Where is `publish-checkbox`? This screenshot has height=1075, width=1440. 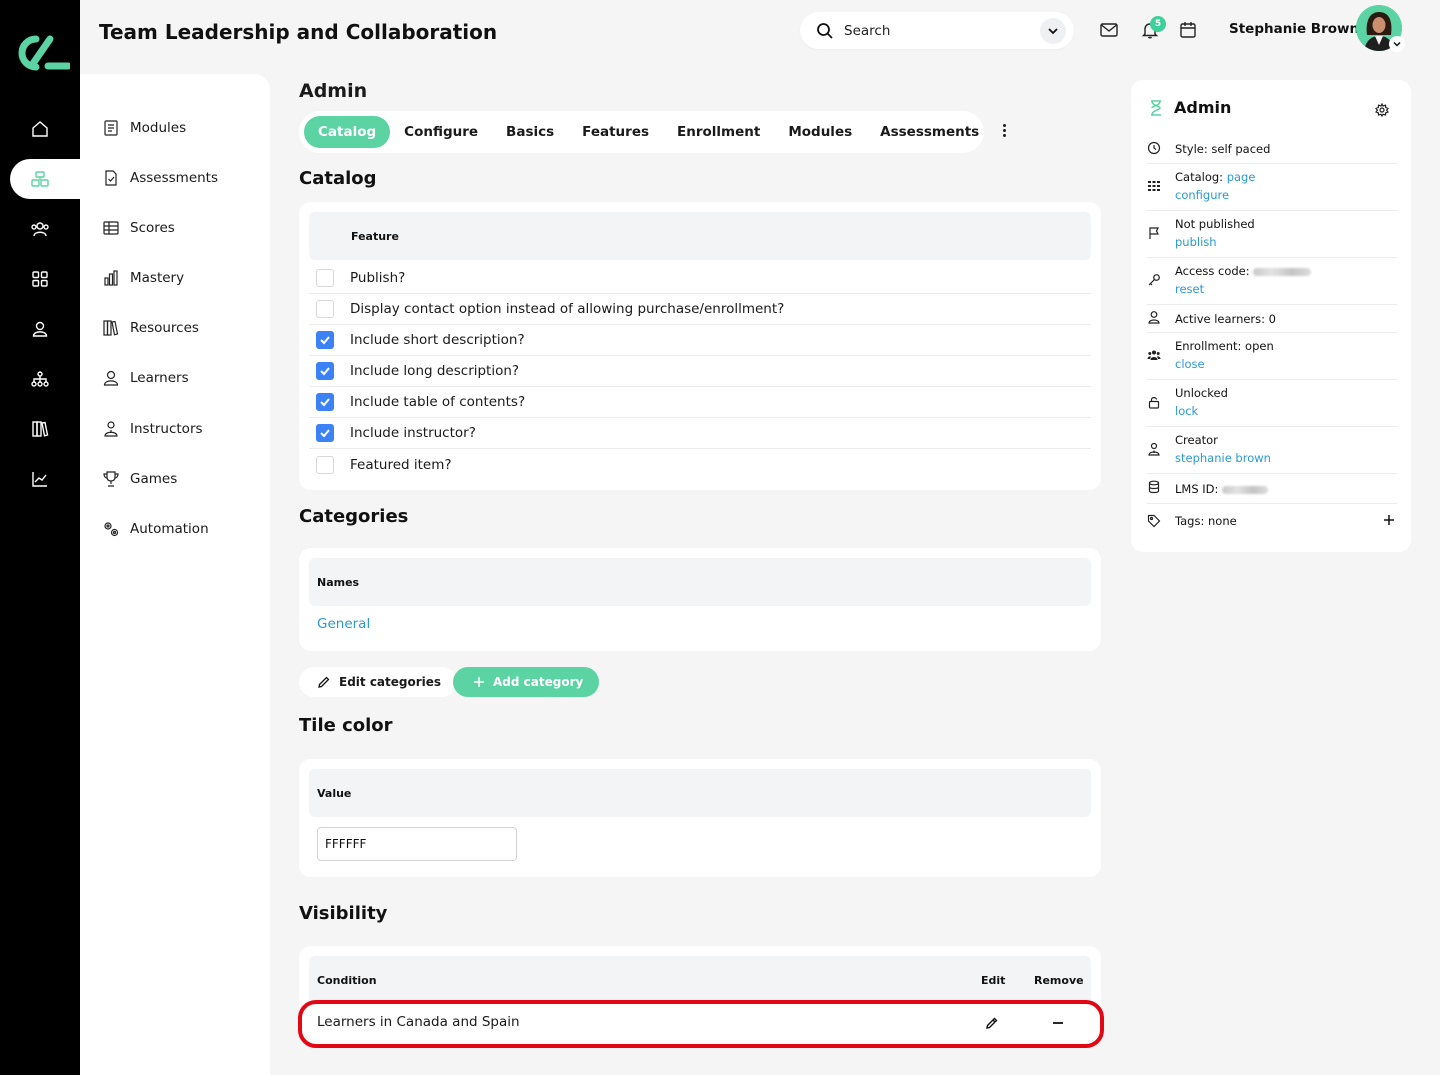 publish-checkbox is located at coordinates (325, 278).